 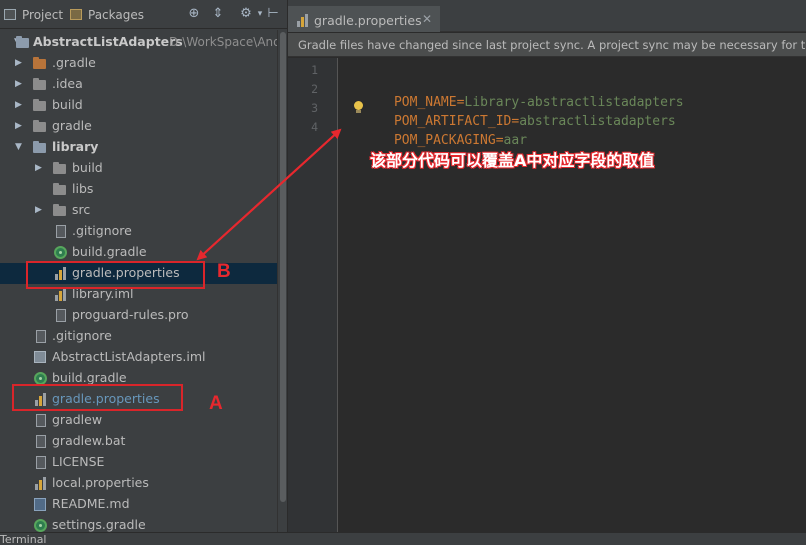 What do you see at coordinates (40, 504) in the screenshot?
I see `markdown-file-icon` at bounding box center [40, 504].